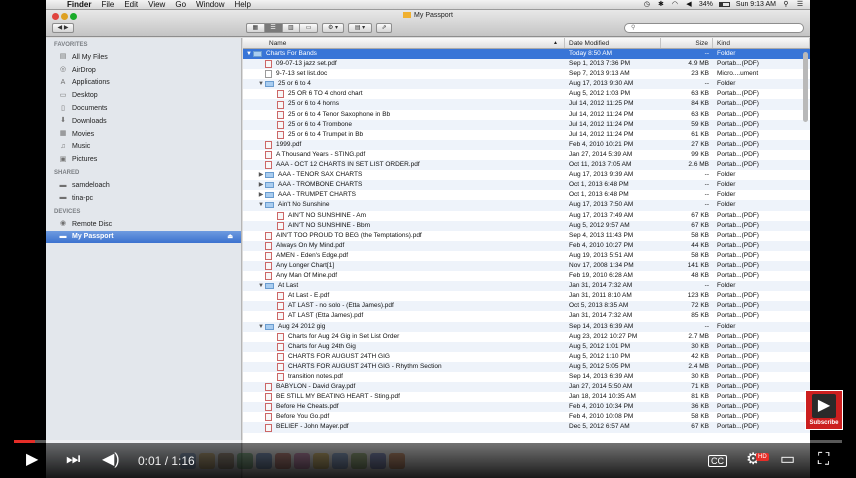 This screenshot has height=478, width=856. I want to click on fullscreen-icon: ⛶, so click(823, 460).